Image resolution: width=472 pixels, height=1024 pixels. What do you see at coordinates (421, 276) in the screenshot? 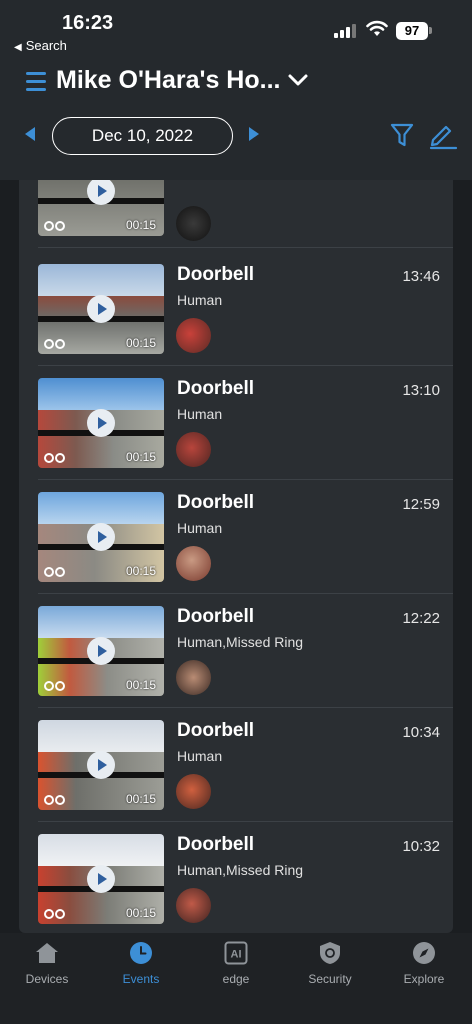
I see `event-time: 13:46` at bounding box center [421, 276].